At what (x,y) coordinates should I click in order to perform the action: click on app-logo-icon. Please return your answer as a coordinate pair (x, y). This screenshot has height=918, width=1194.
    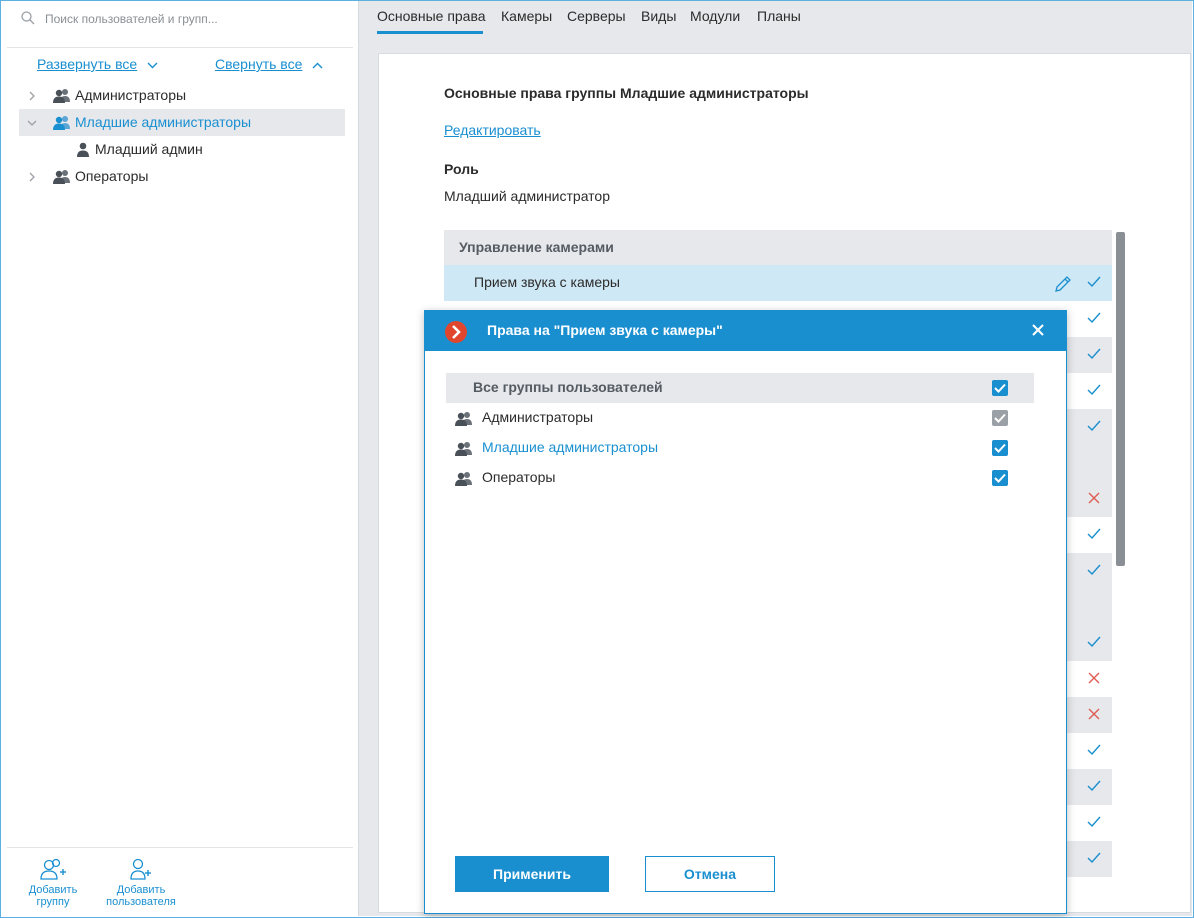
    Looking at the image, I should click on (456, 332).